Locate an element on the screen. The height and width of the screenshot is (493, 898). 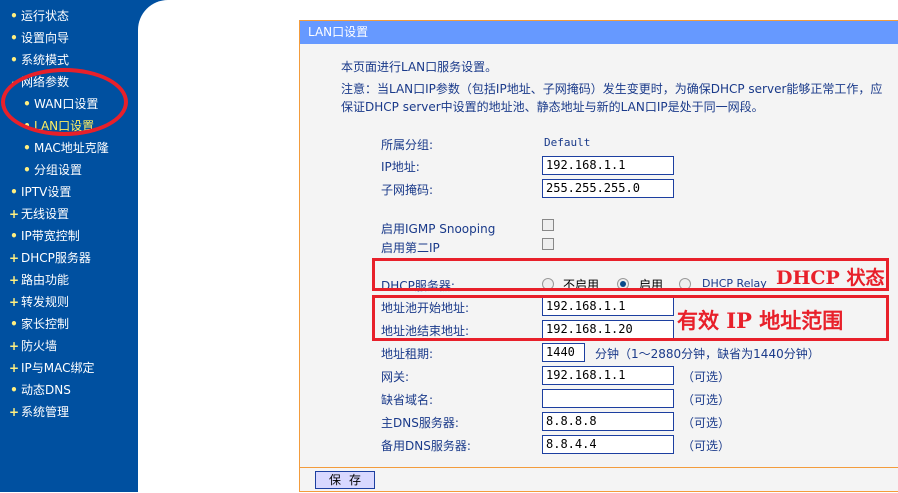
sidebar-item-label: 分组设置 is located at coordinates (58, 170).